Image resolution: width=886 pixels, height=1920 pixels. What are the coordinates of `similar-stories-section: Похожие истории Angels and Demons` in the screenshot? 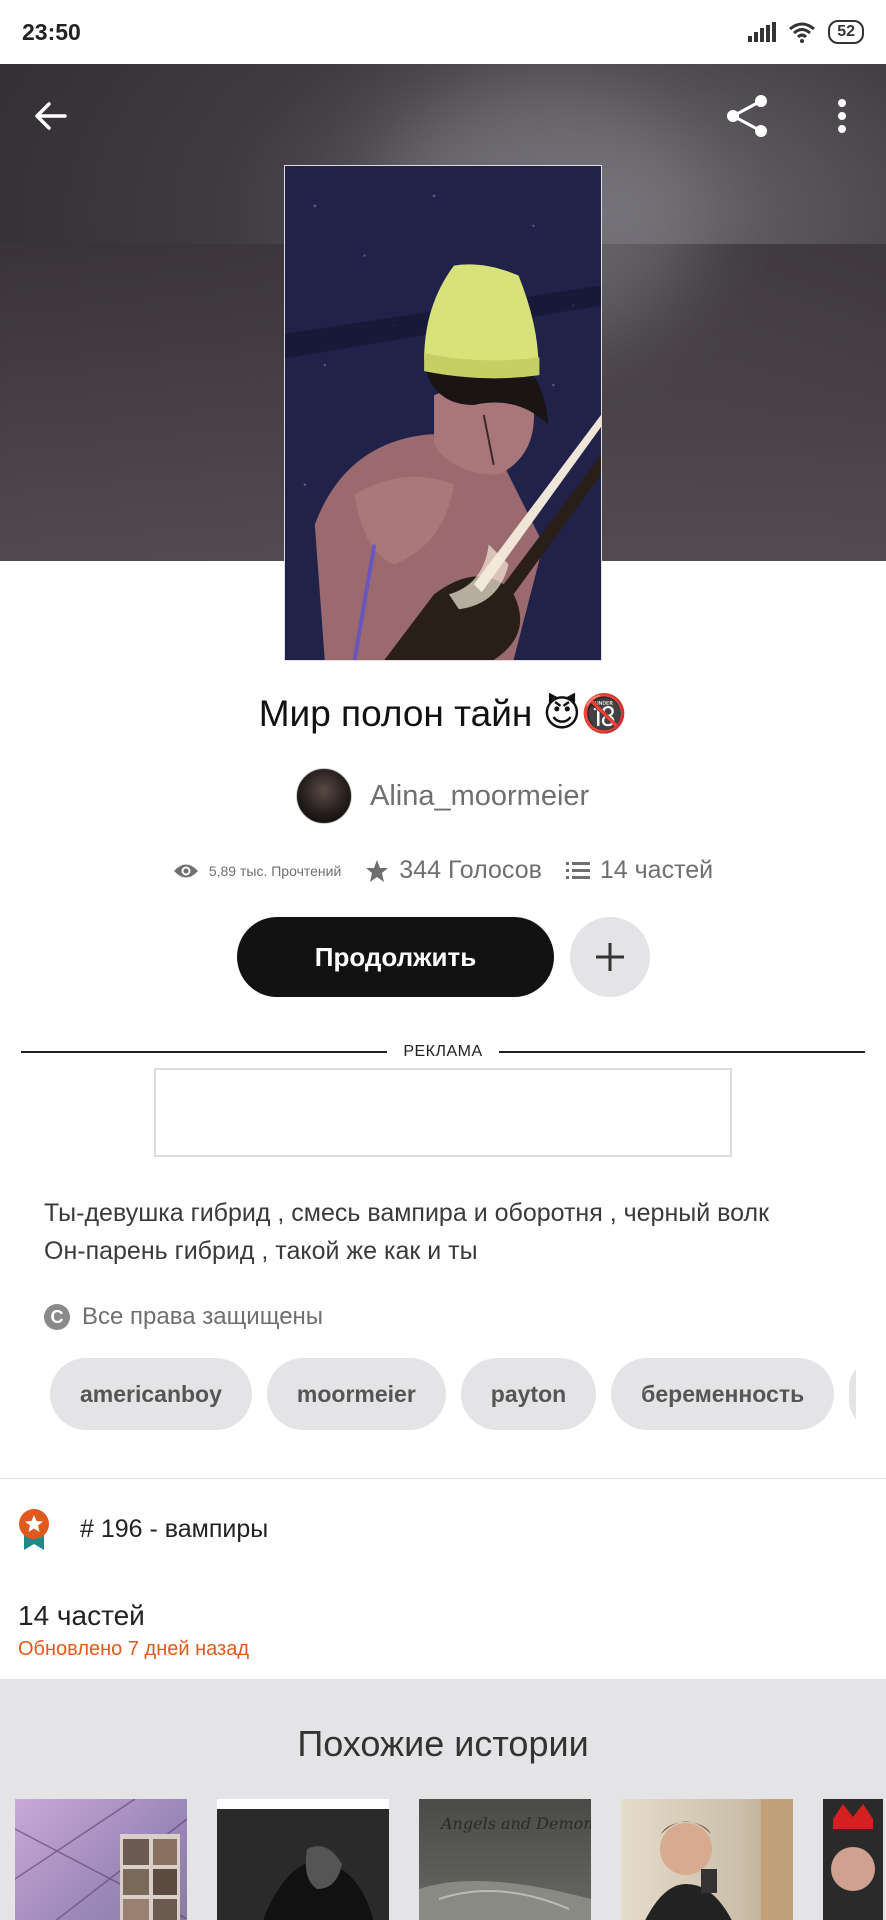 It's located at (443, 1799).